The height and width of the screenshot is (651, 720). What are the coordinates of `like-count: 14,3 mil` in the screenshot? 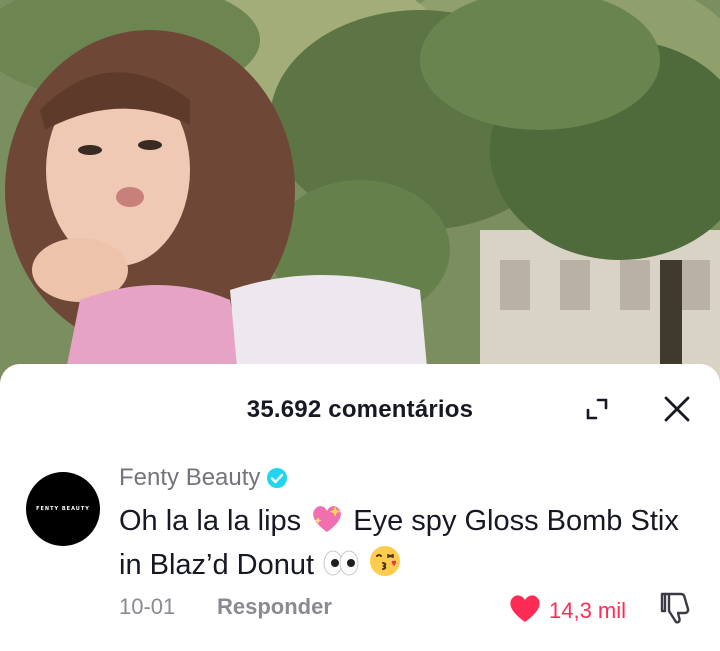 It's located at (588, 610).